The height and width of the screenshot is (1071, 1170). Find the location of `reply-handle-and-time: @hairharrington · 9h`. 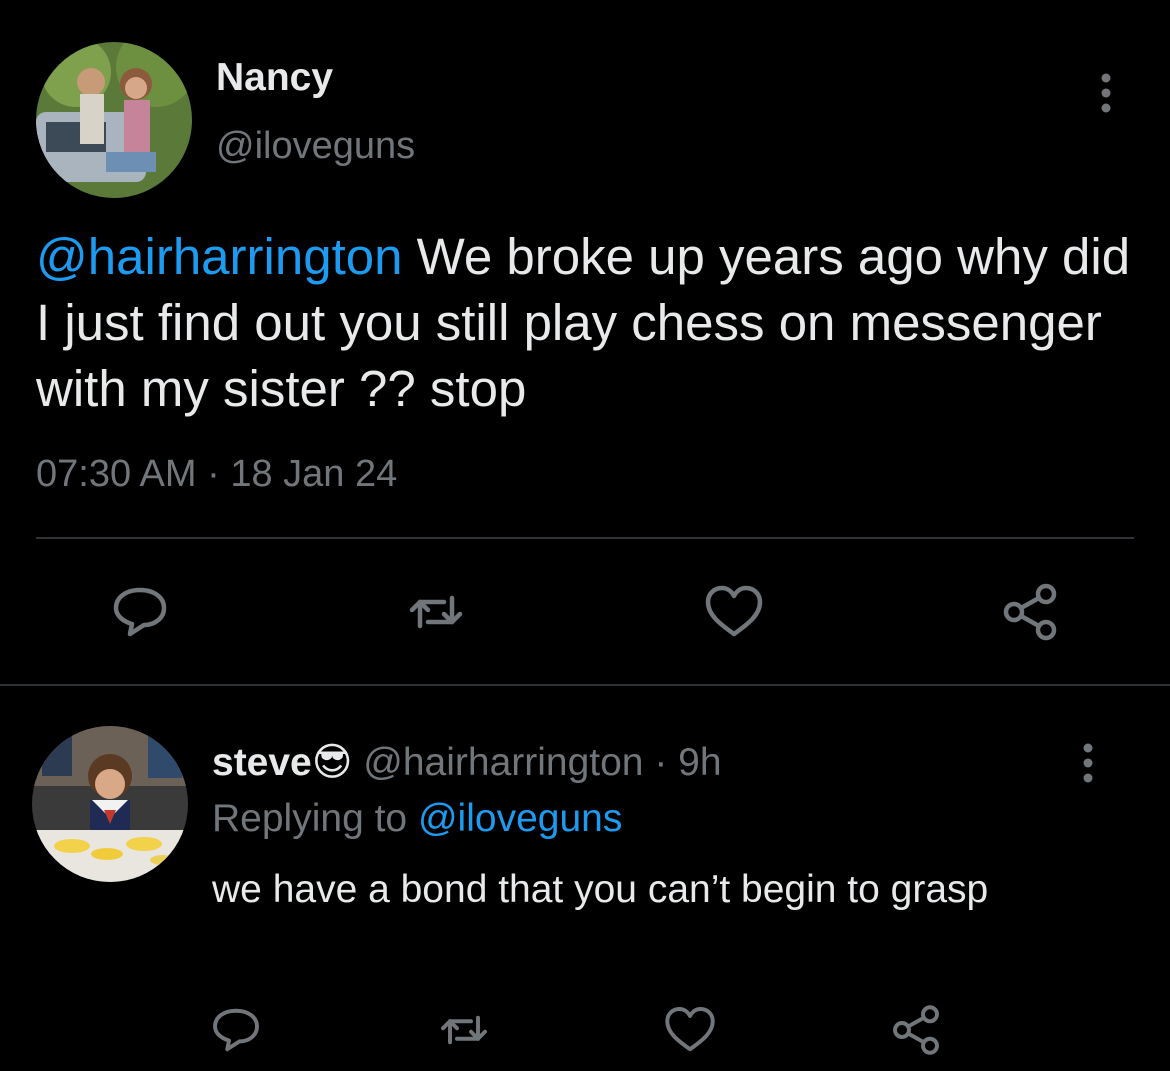

reply-handle-and-time: @hairharrington · 9h is located at coordinates (542, 762).